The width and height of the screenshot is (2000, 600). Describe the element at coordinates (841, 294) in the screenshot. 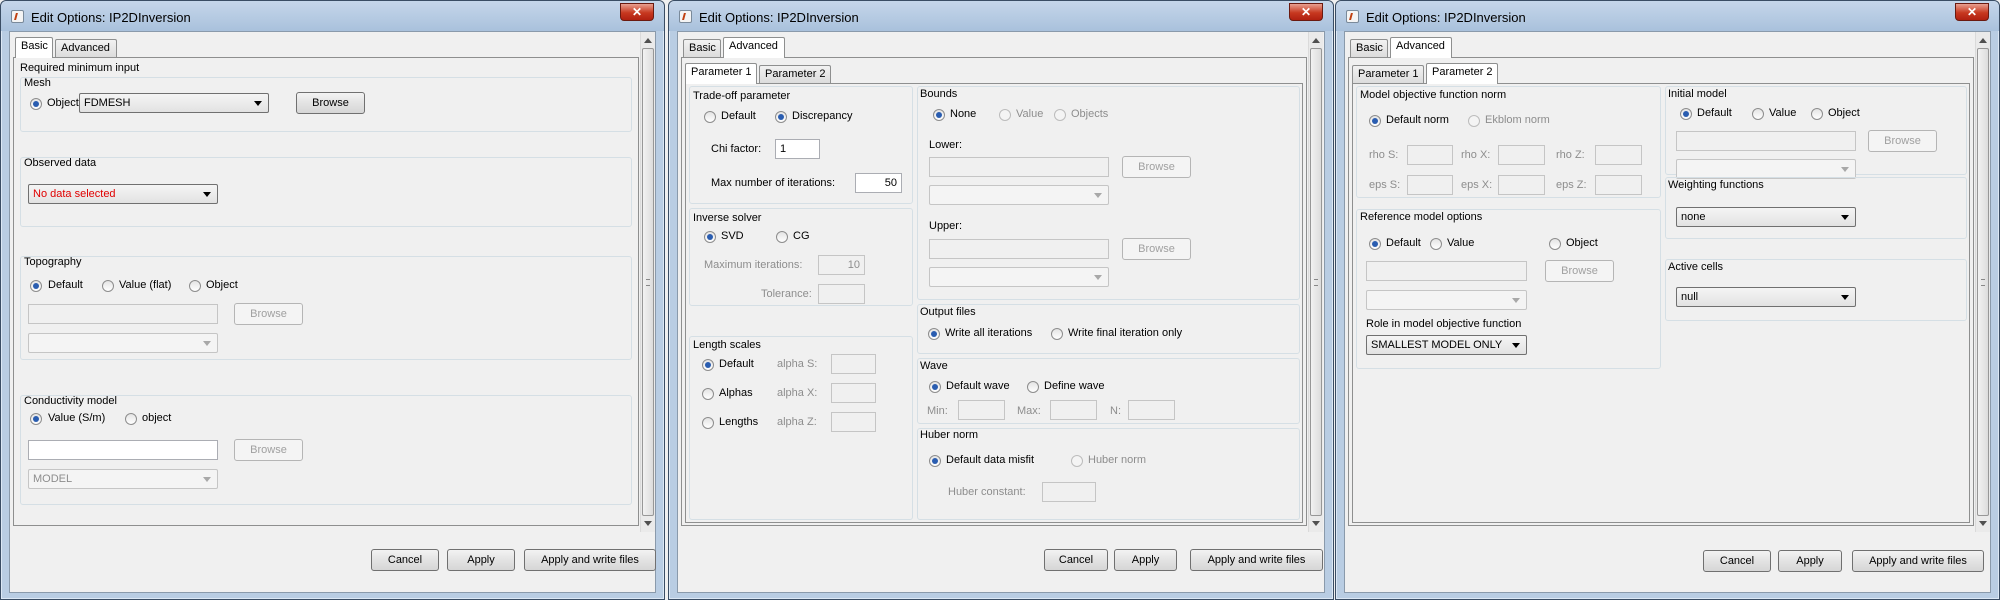

I see `tolerance-input` at that location.